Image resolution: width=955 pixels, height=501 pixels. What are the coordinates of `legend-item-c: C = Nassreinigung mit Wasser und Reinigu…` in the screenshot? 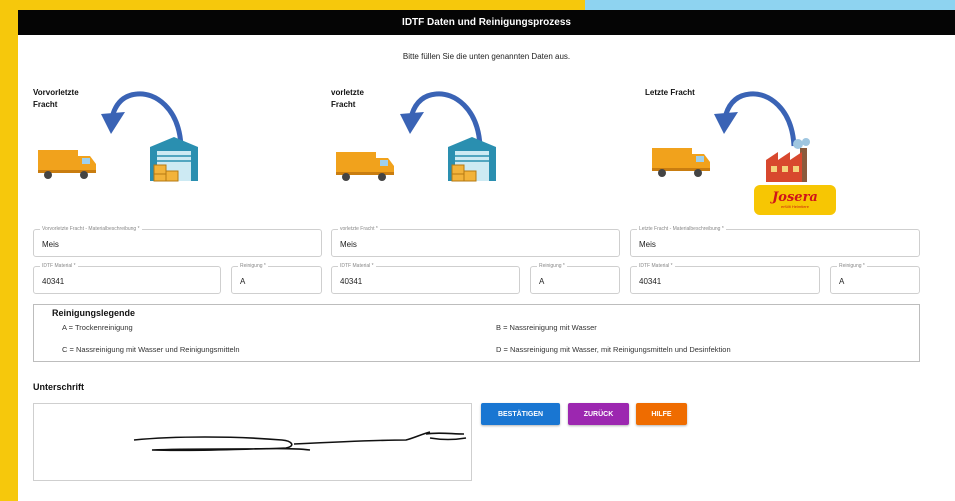 It's located at (151, 349).